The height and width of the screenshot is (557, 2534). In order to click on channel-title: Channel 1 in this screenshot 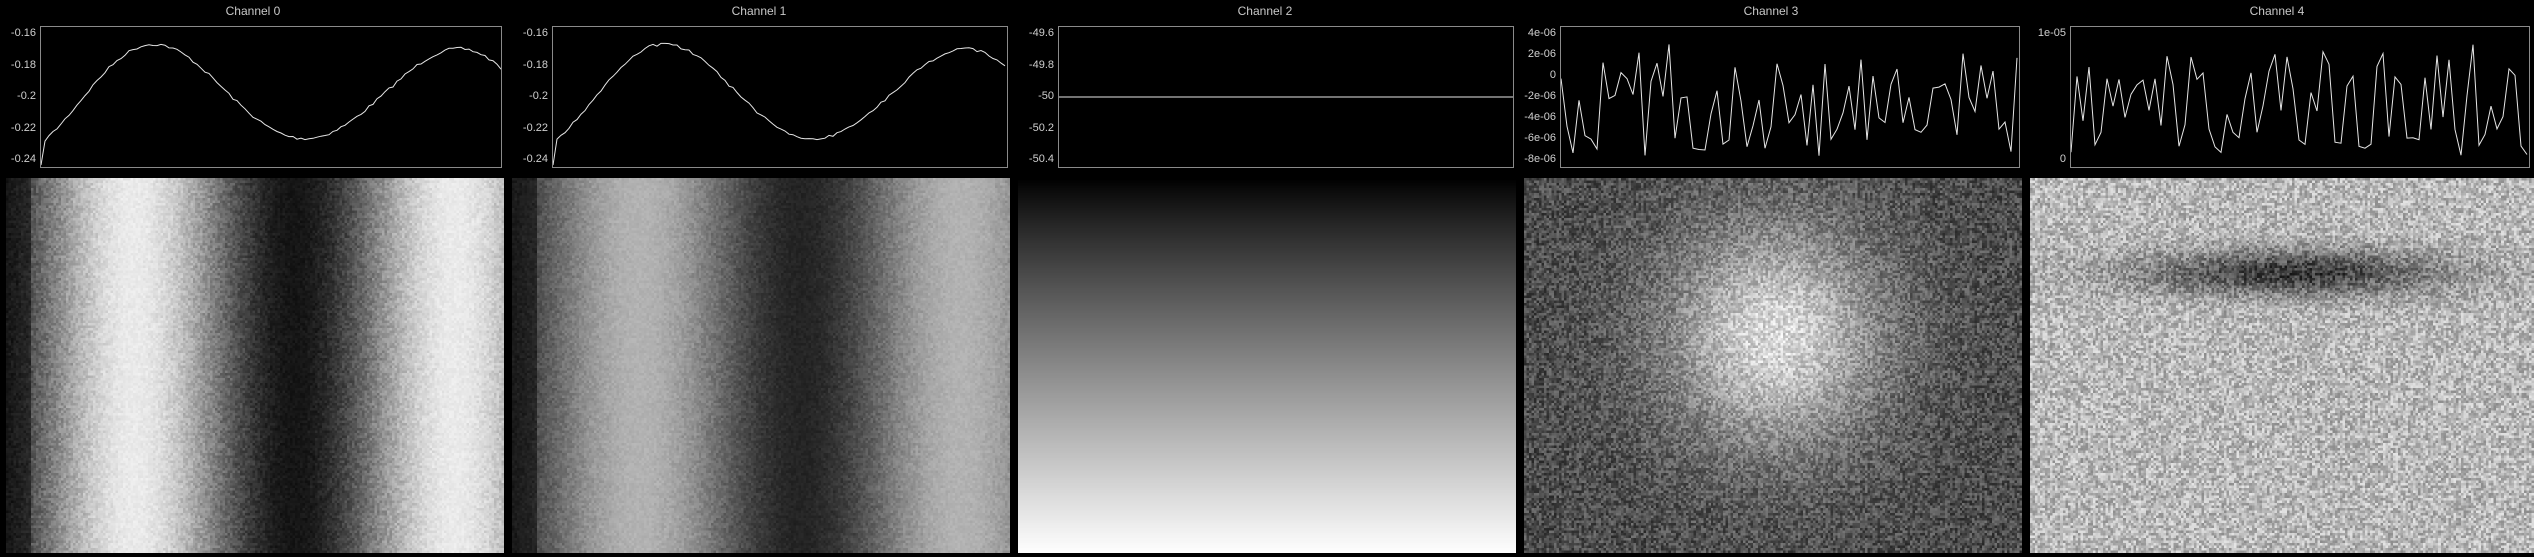, I will do `click(759, 11)`.